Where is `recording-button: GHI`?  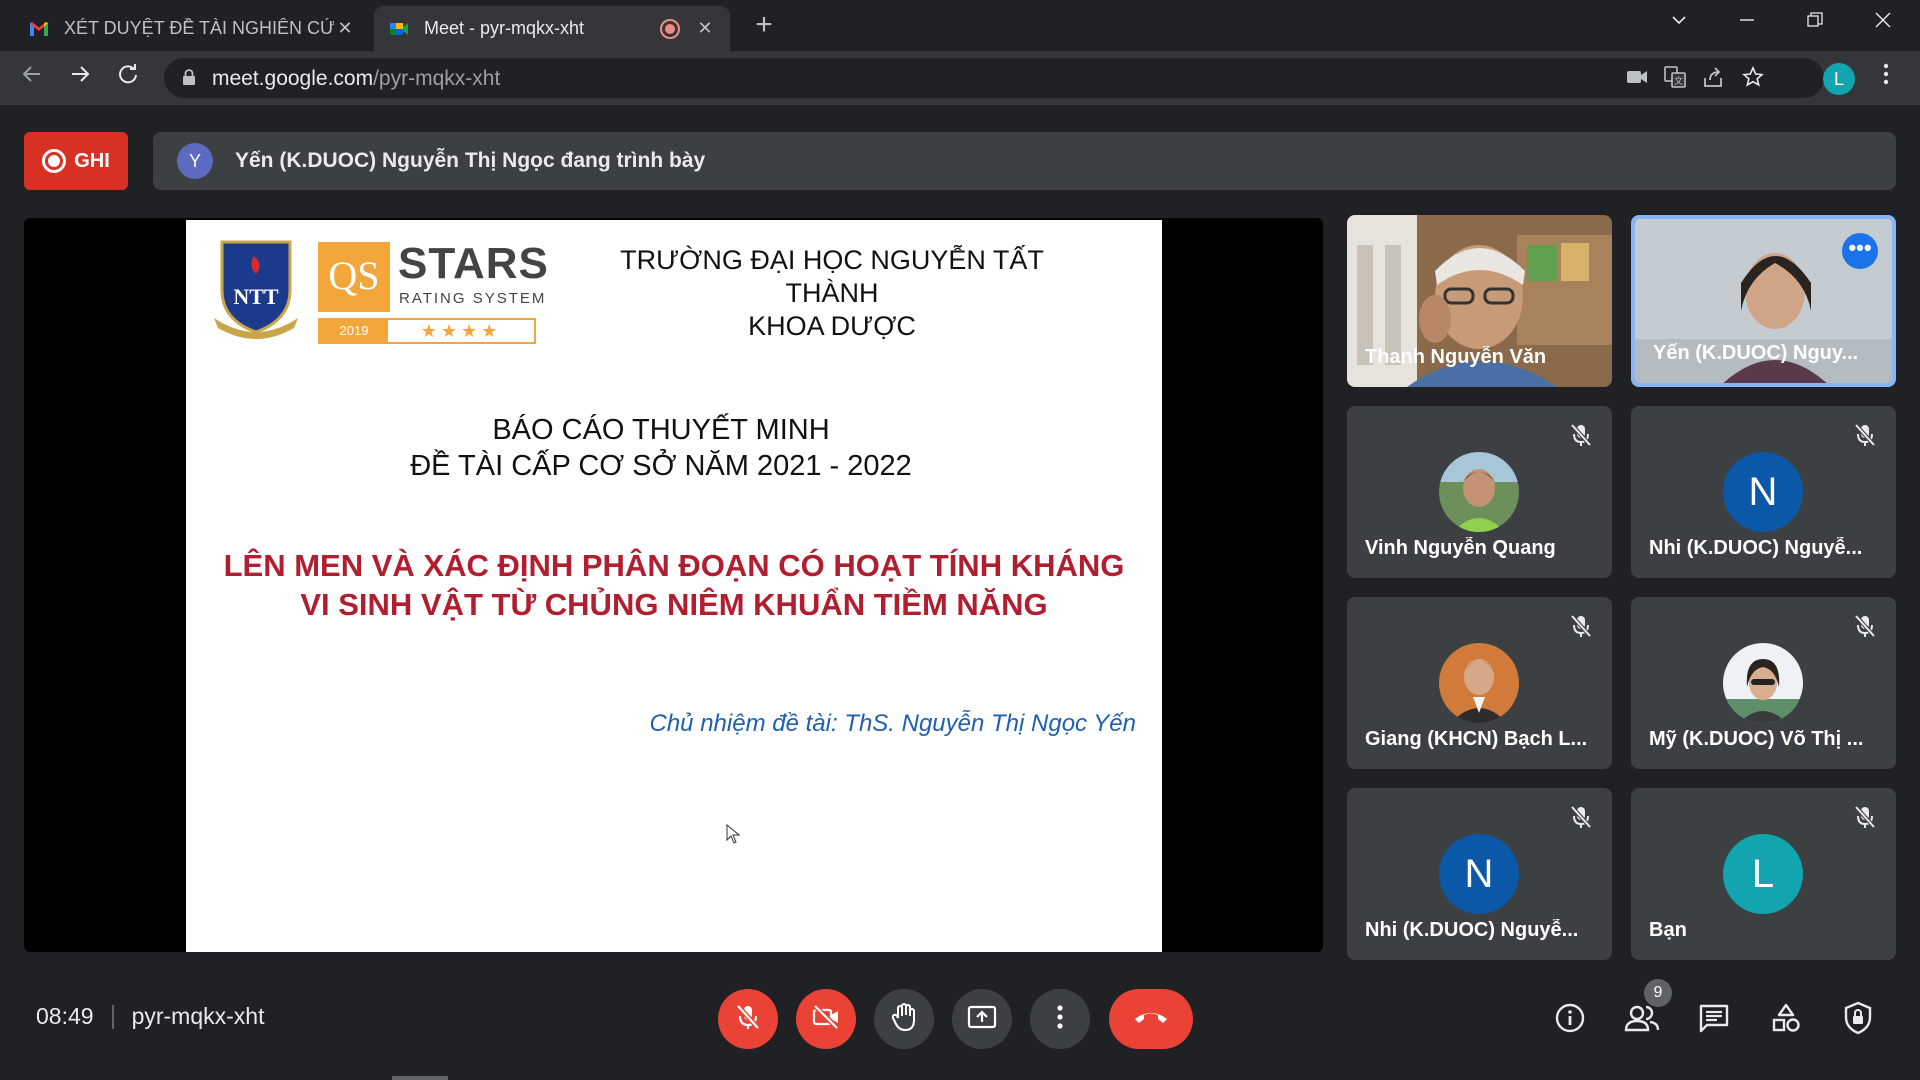
recording-button: GHI is located at coordinates (76, 161).